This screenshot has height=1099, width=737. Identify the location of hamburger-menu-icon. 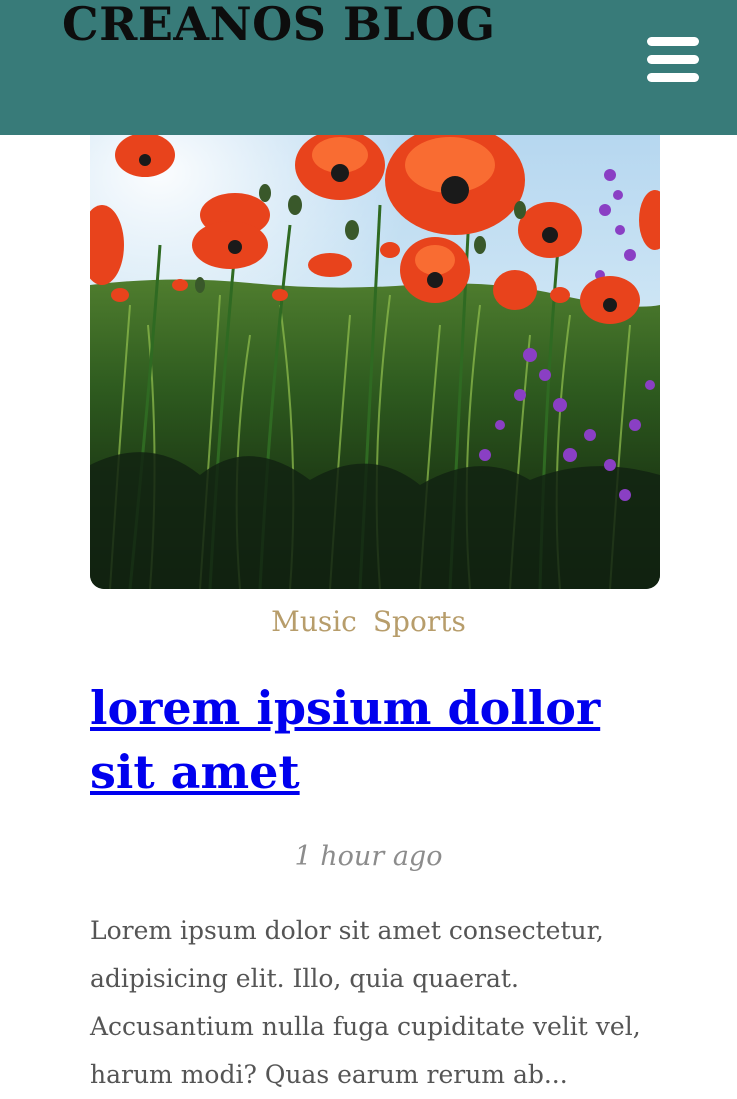
(673, 60).